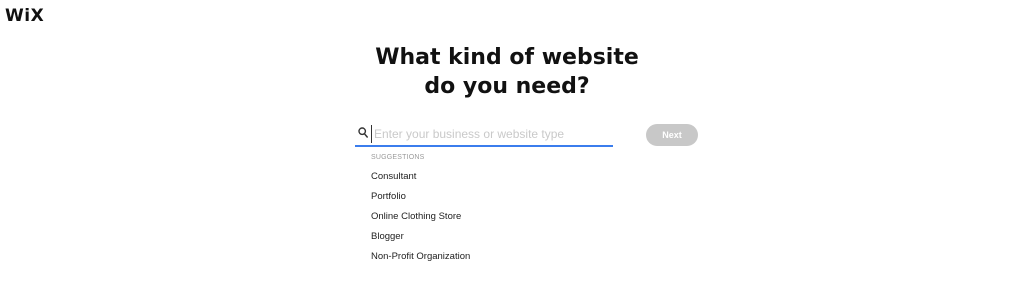  I want to click on page-title-line-2: do you need?, so click(507, 86).